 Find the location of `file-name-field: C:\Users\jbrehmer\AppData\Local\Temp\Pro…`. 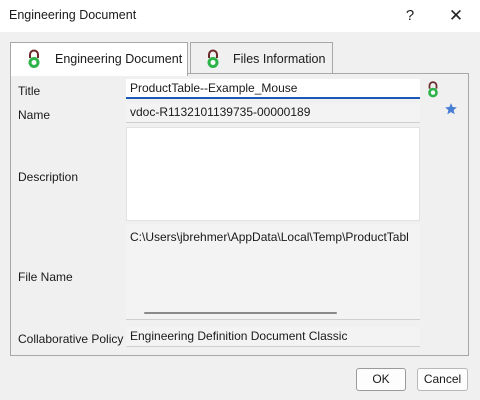

file-name-field: C:\Users\jbrehmer\AppData\Local\Temp\Pro… is located at coordinates (273, 272).